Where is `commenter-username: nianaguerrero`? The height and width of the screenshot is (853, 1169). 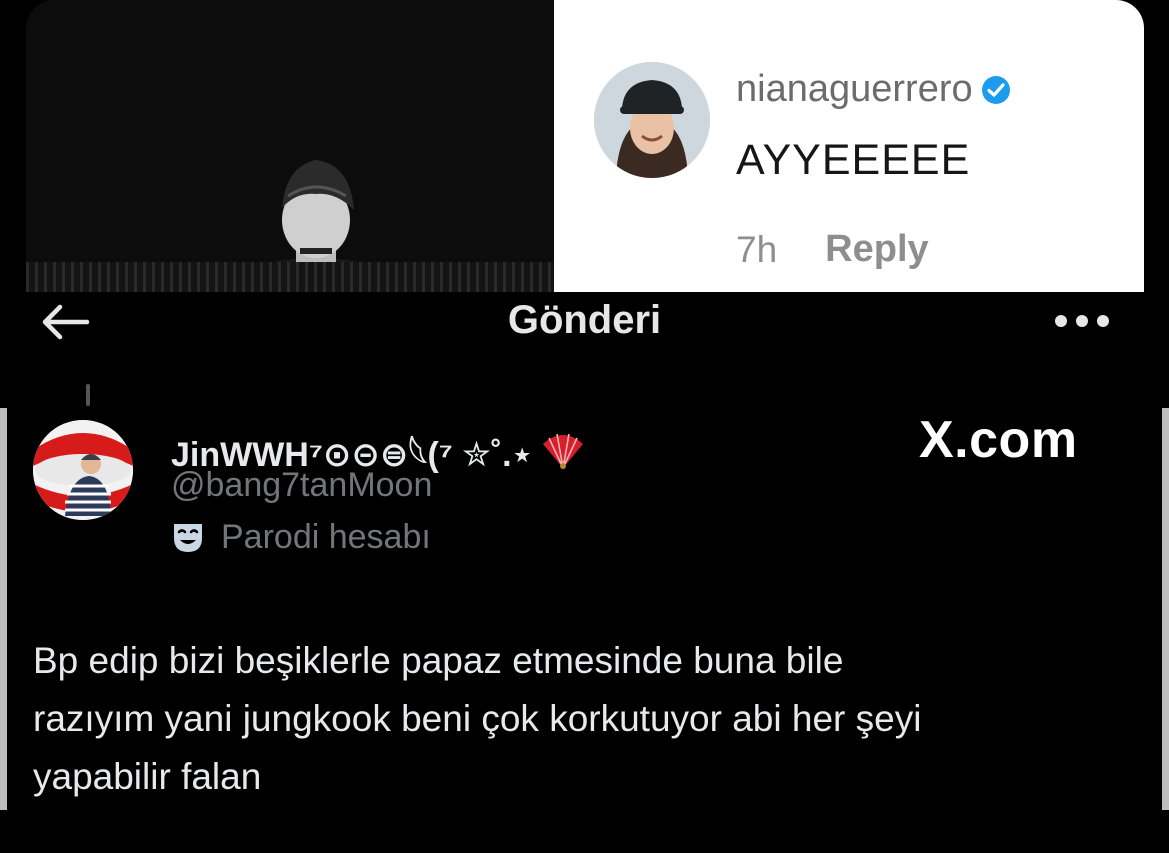 commenter-username: nianaguerrero is located at coordinates (854, 89).